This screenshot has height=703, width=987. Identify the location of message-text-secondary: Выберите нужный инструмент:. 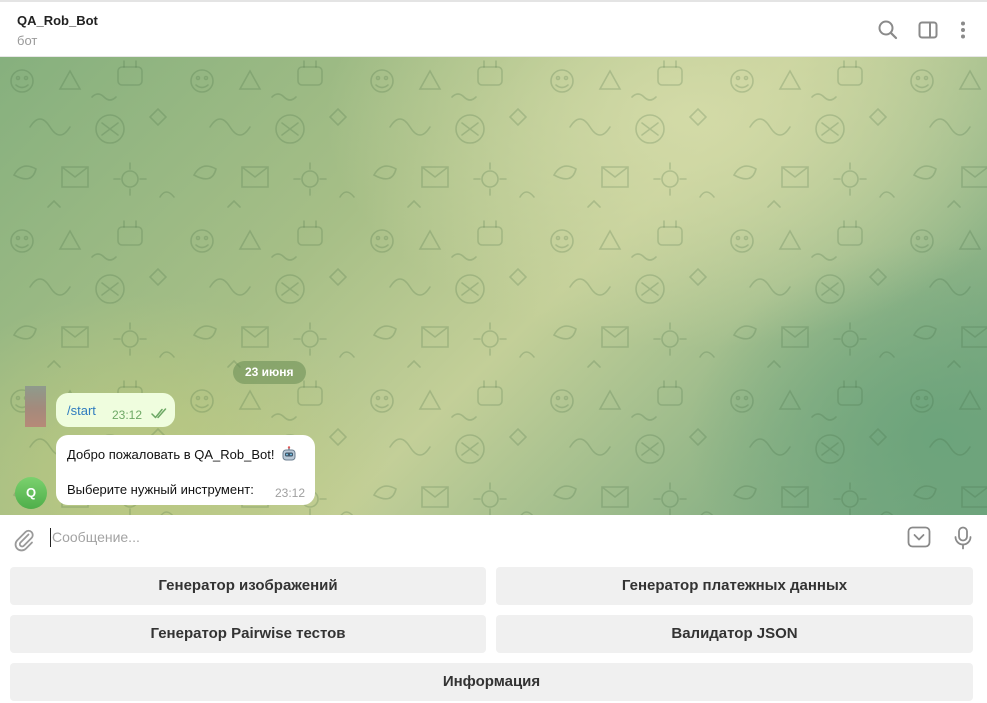
(160, 489).